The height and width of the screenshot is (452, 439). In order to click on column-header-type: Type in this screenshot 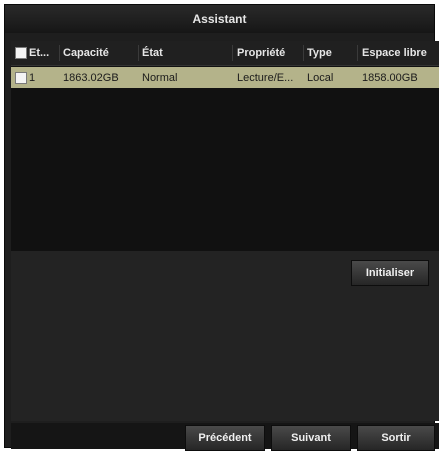, I will do `click(331, 53)`.